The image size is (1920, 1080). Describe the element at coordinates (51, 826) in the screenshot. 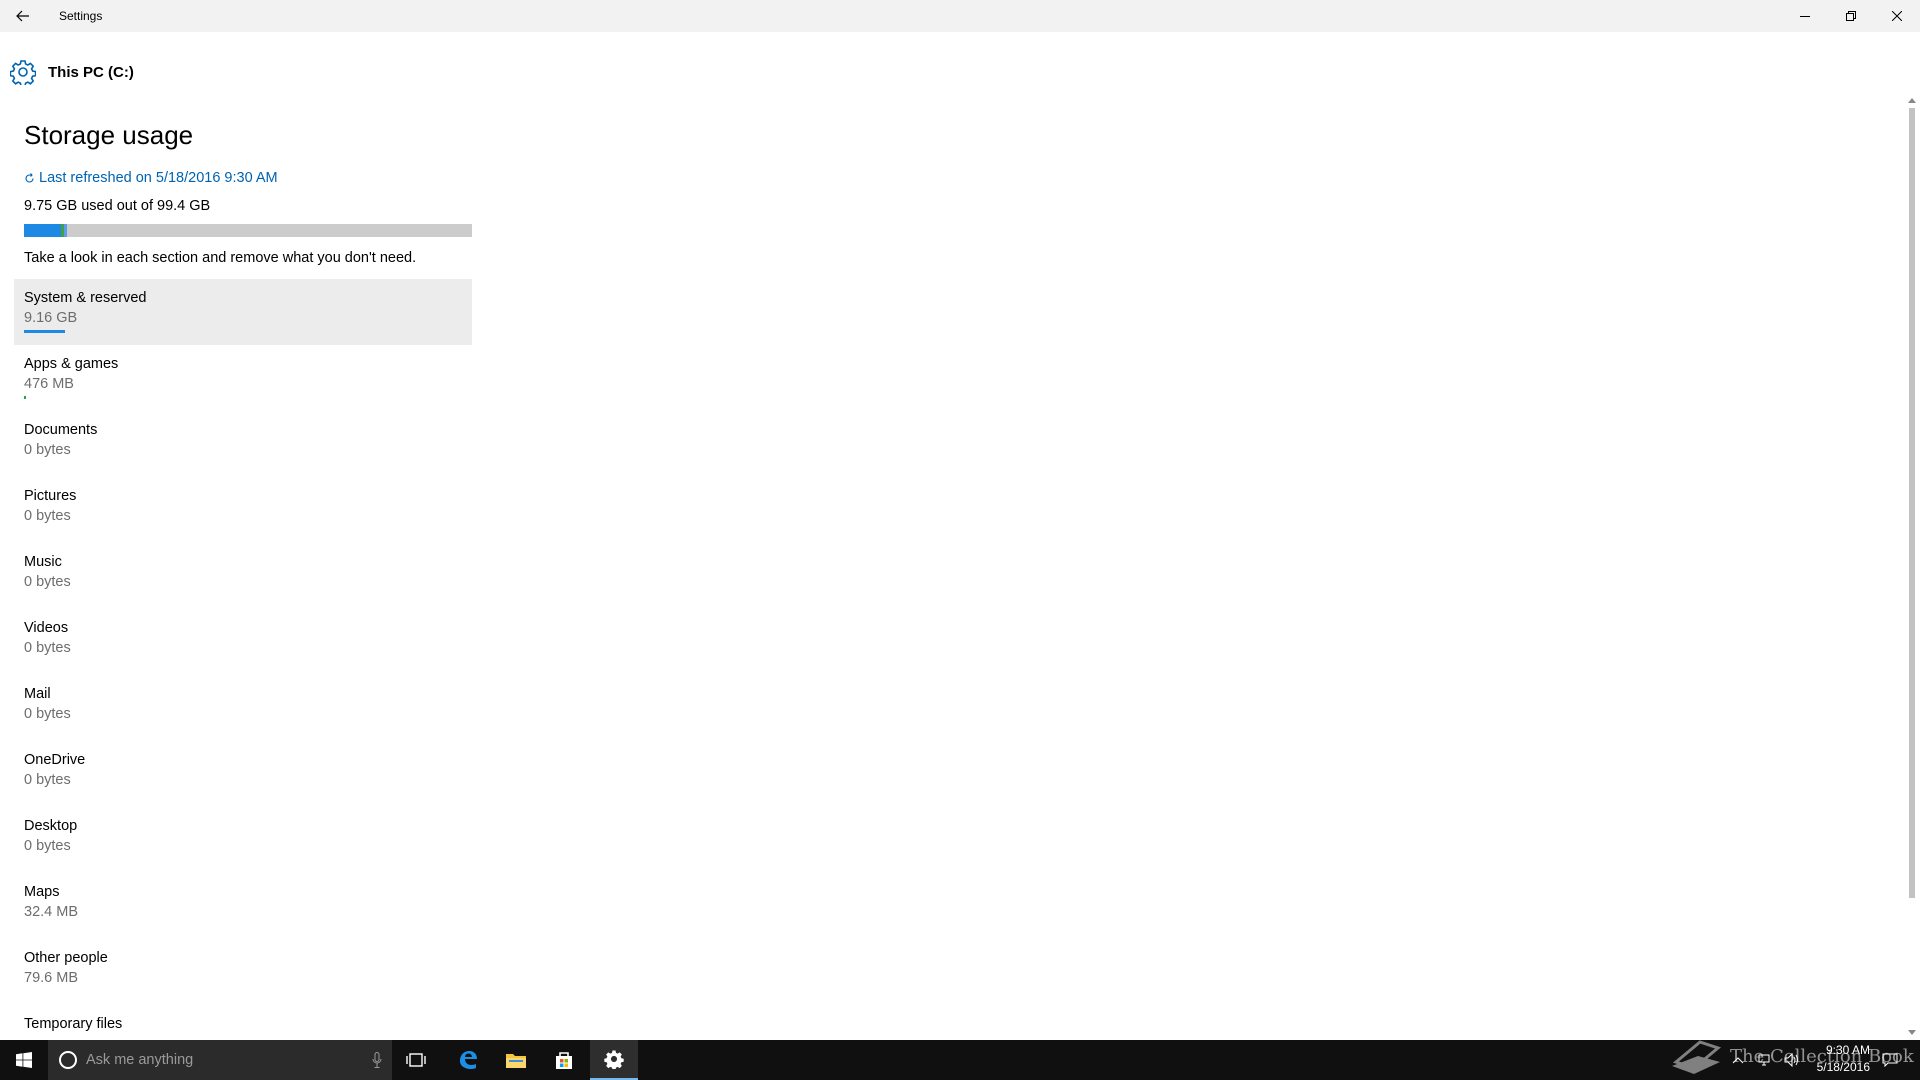

I see `category-name: Desktop` at that location.